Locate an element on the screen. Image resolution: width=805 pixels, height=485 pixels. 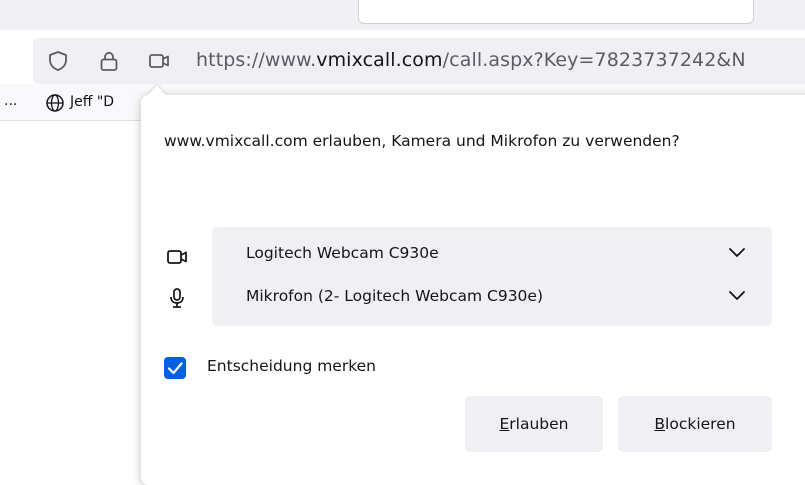
camera-select-value: Logitech Webcam C930e is located at coordinates (342, 253).